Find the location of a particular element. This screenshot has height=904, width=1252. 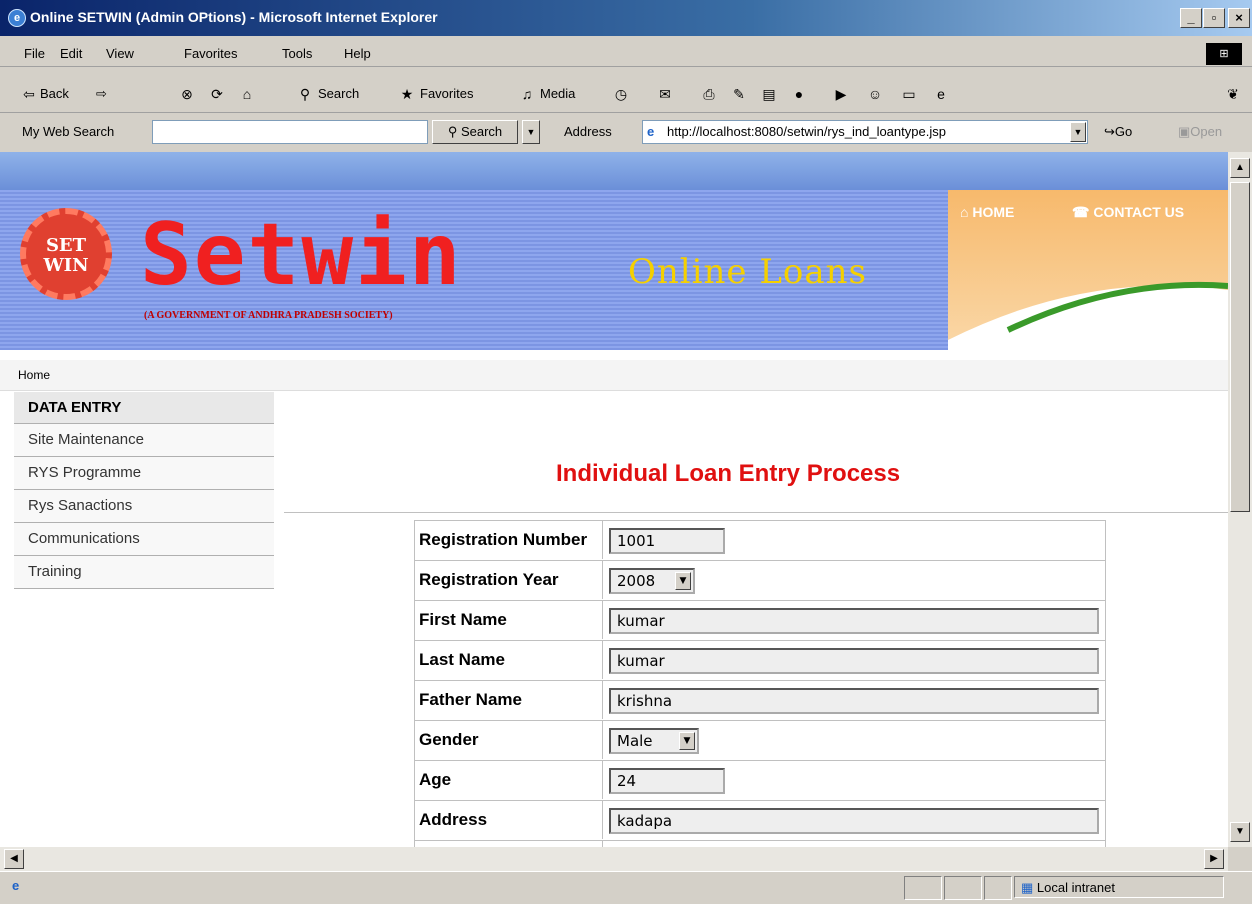

breadcrumb-home: Home is located at coordinates (34, 375).